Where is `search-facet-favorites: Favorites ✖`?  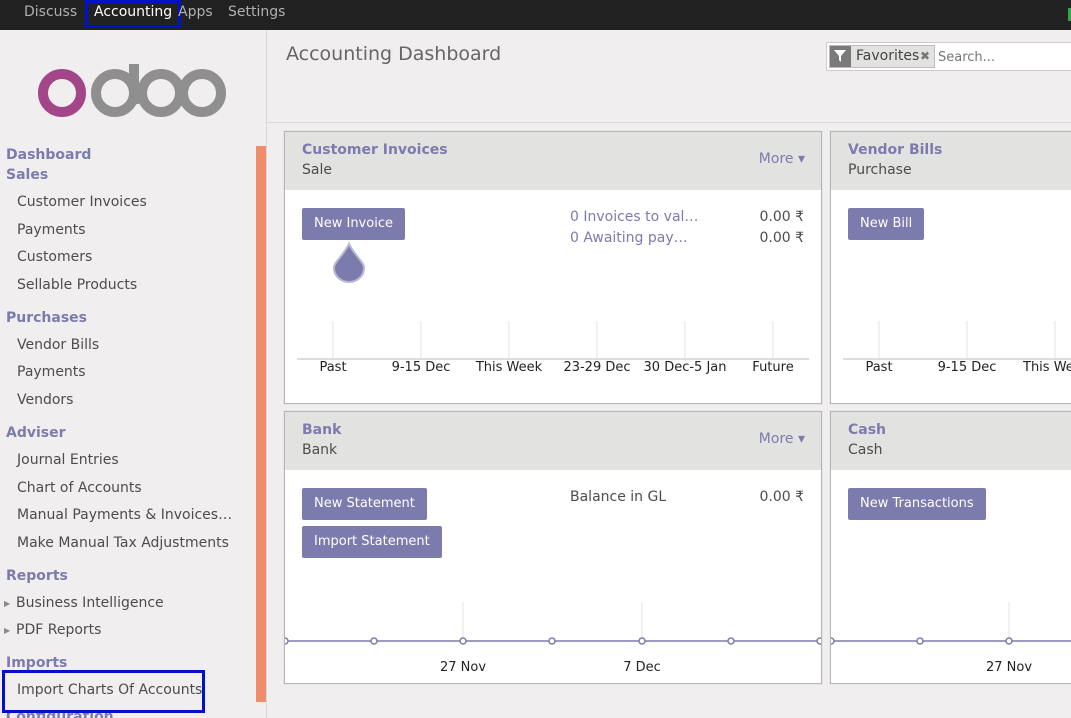 search-facet-favorites: Favorites ✖ is located at coordinates (882, 56).